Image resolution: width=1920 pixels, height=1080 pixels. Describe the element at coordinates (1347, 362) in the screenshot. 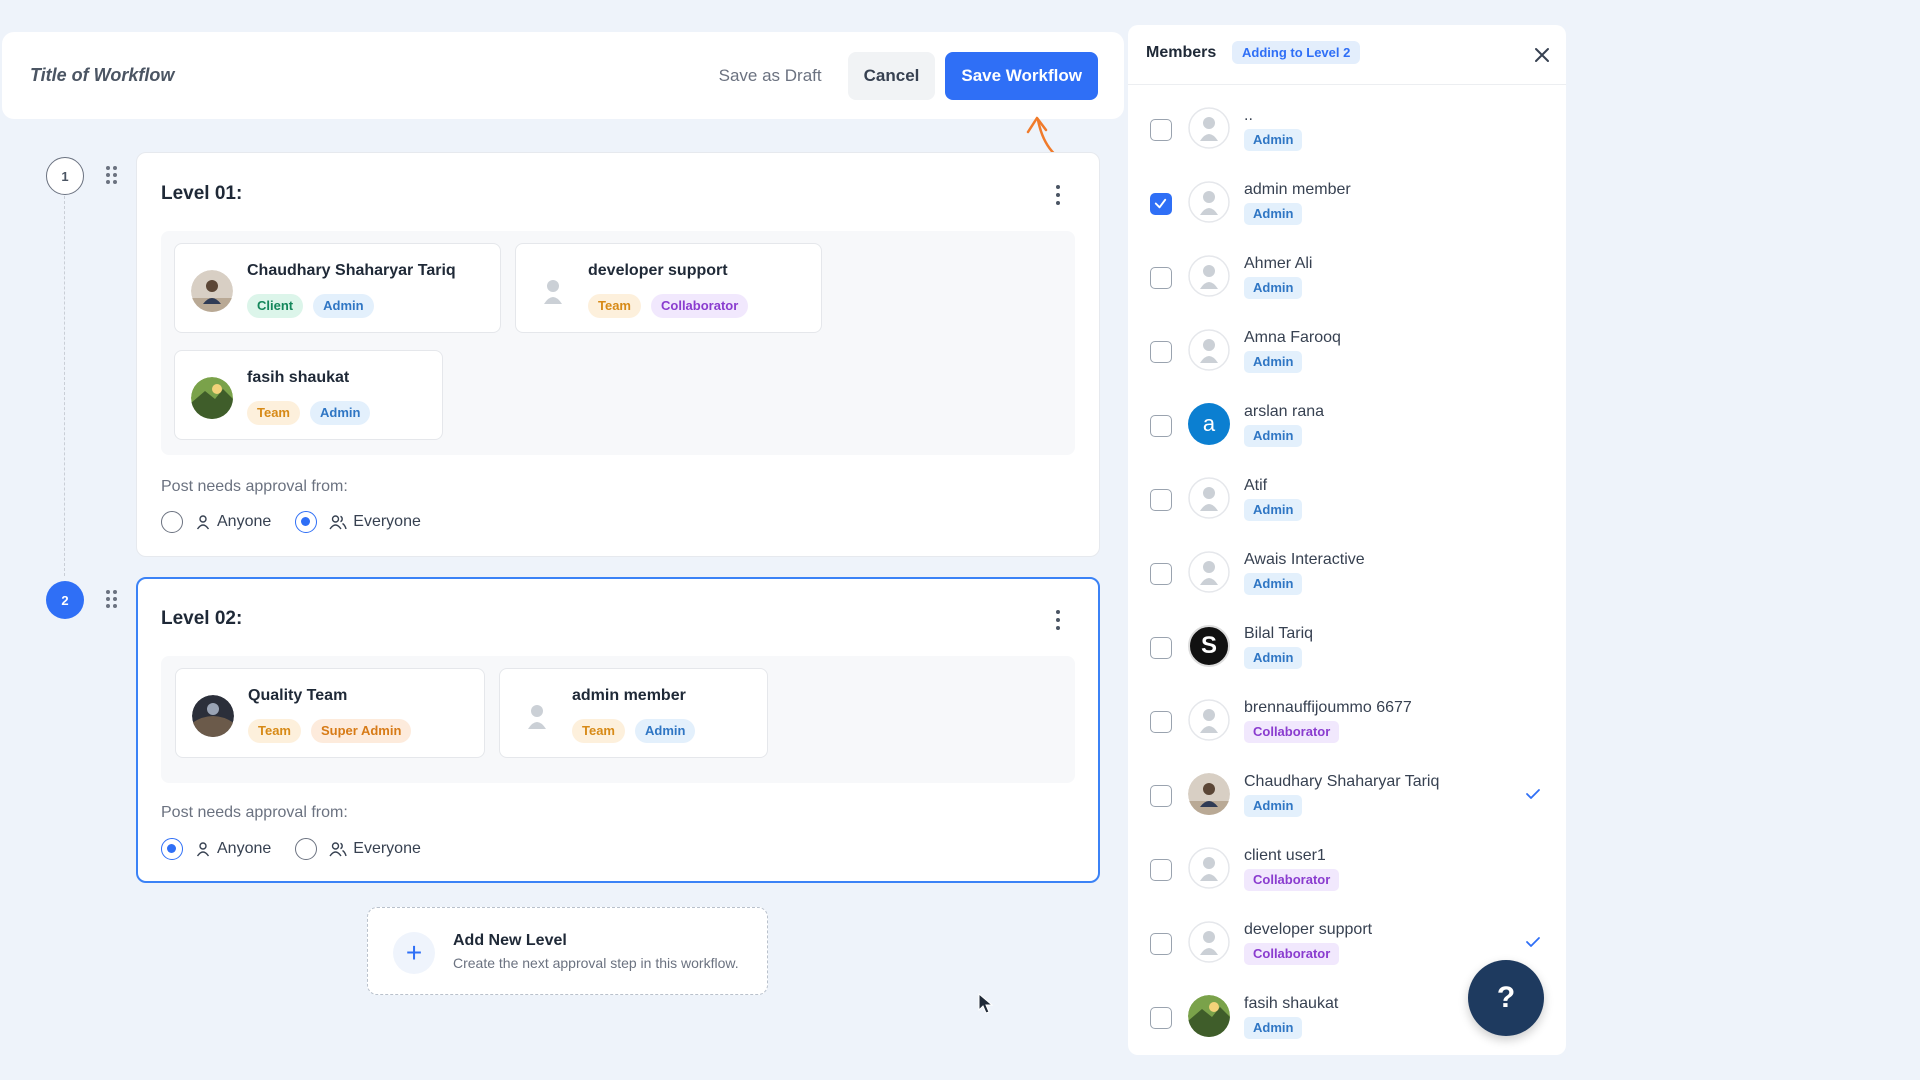

I see `member-row: Amna Farooq Admin` at that location.